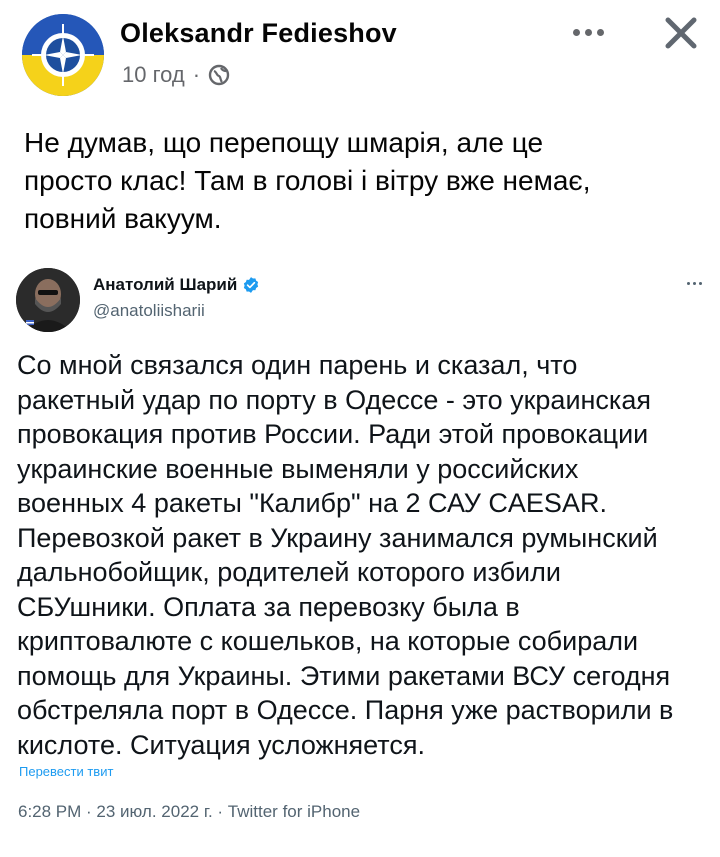 The height and width of the screenshot is (857, 720). I want to click on close-icon, so click(681, 33).